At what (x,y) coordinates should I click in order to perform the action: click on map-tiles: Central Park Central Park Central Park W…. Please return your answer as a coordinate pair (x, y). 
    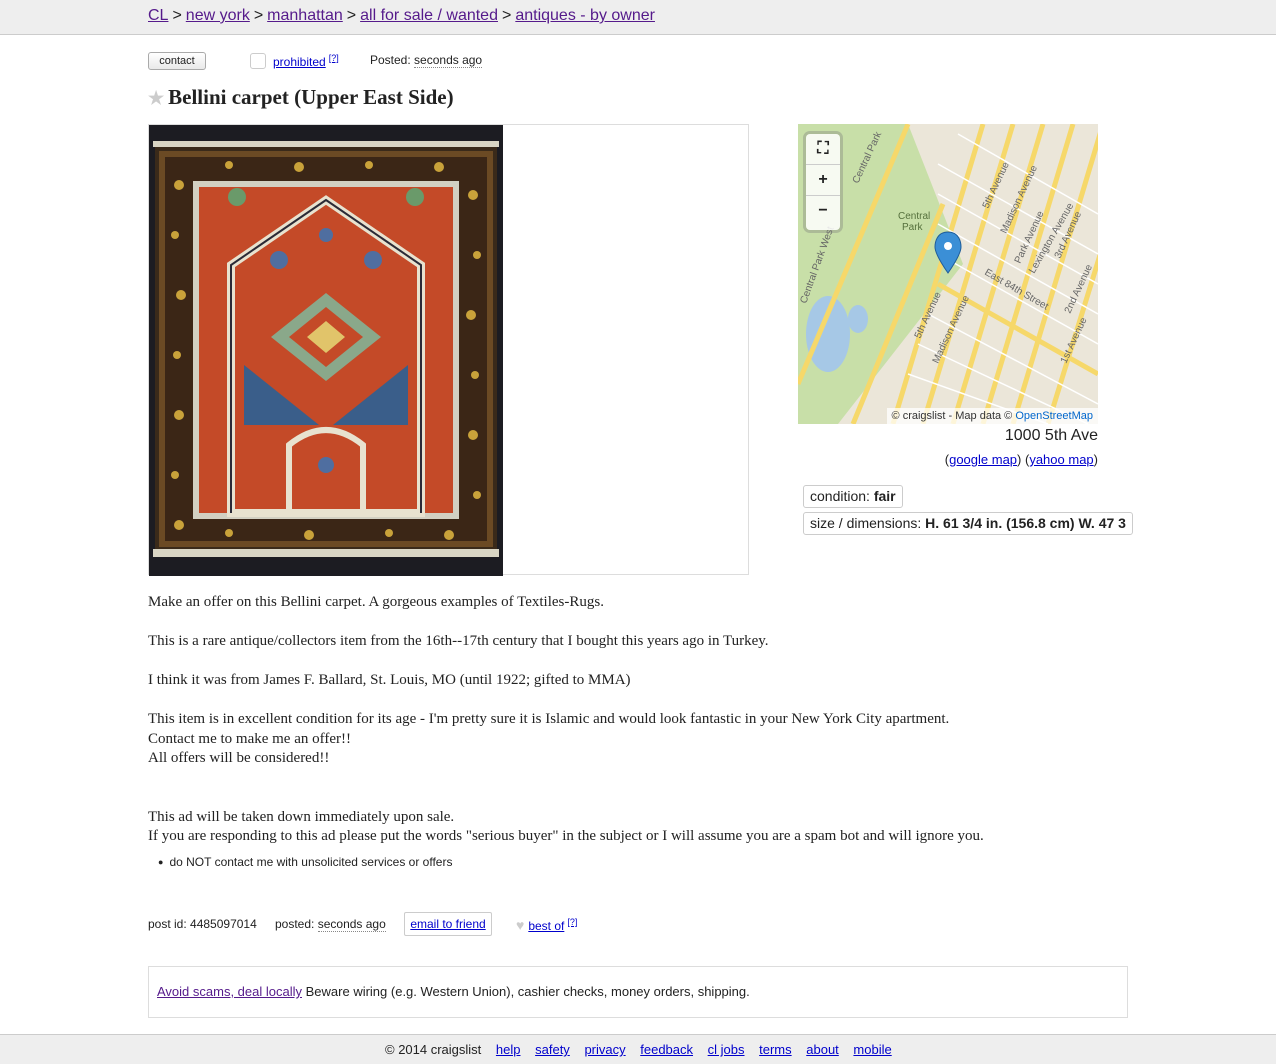
    Looking at the image, I should click on (948, 274).